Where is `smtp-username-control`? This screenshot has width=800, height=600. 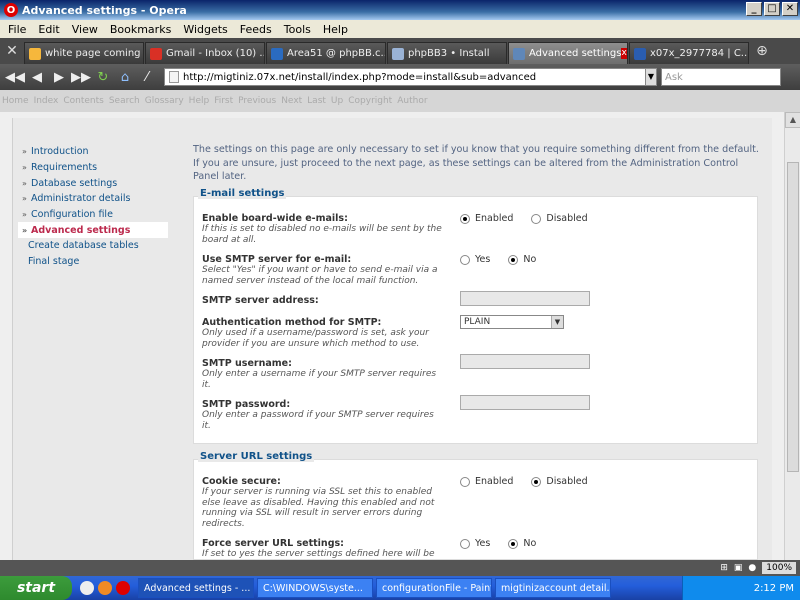 smtp-username-control is located at coordinates (525, 361).